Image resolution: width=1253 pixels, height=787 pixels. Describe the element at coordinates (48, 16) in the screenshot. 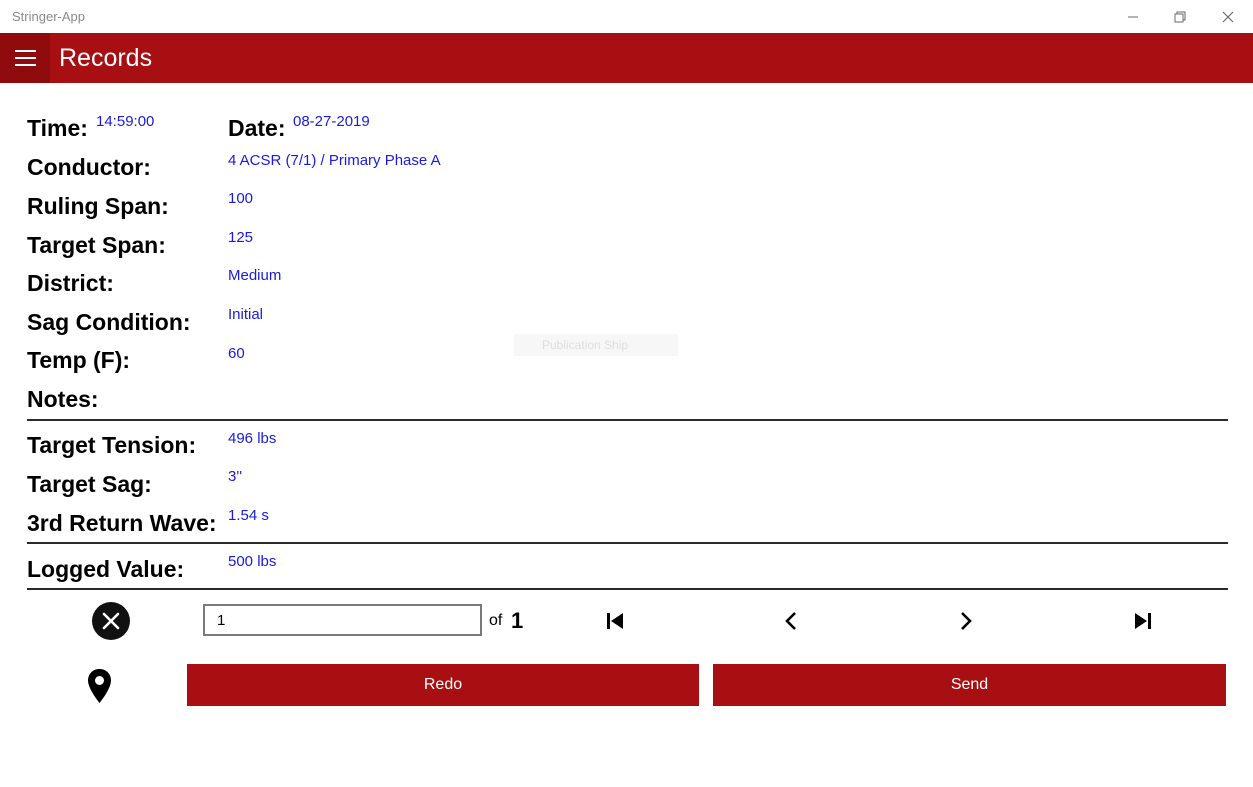

I see `window-title: Stringer-App` at that location.